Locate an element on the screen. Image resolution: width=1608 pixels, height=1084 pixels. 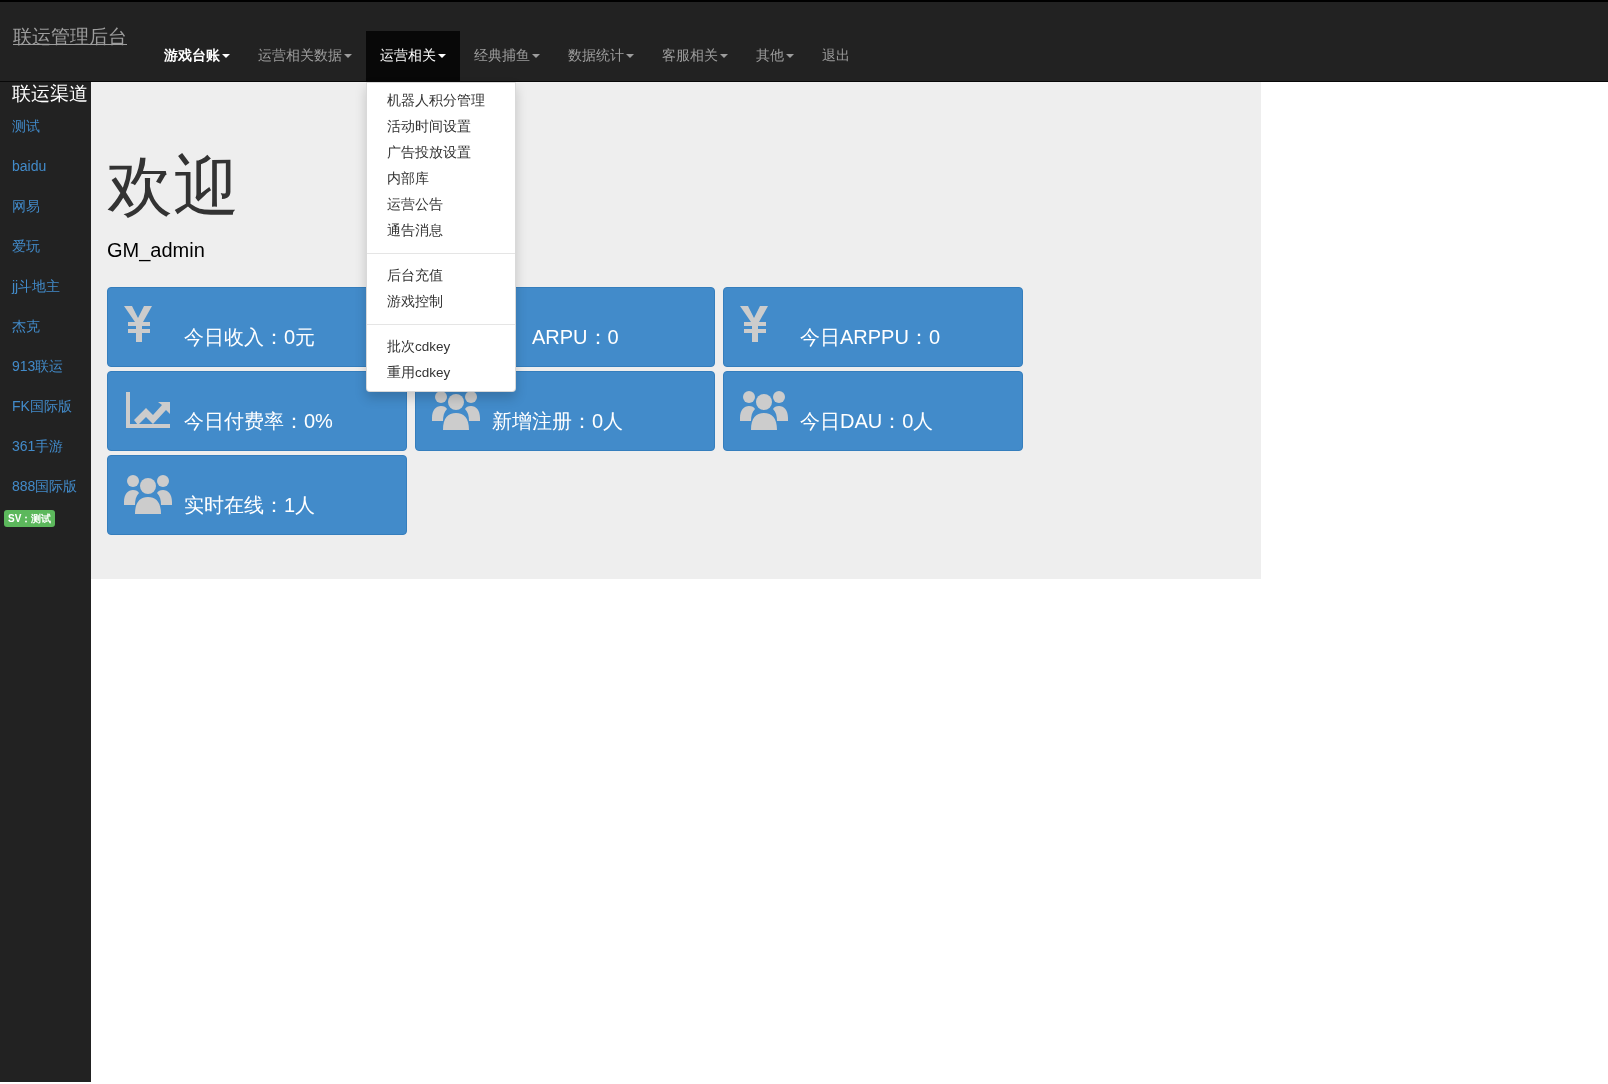
sidebar-link: 杰克 is located at coordinates (45, 326).